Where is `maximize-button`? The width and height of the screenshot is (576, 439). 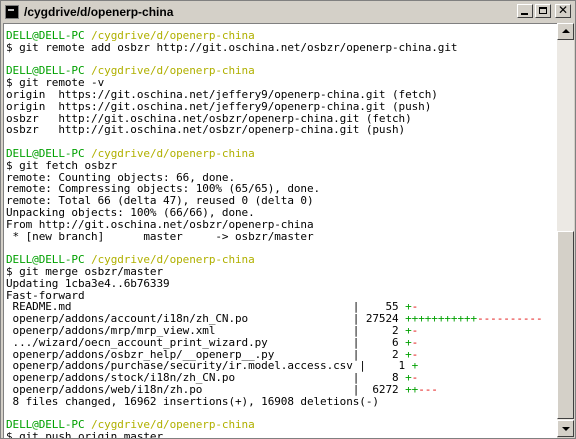
maximize-button is located at coordinates (543, 11).